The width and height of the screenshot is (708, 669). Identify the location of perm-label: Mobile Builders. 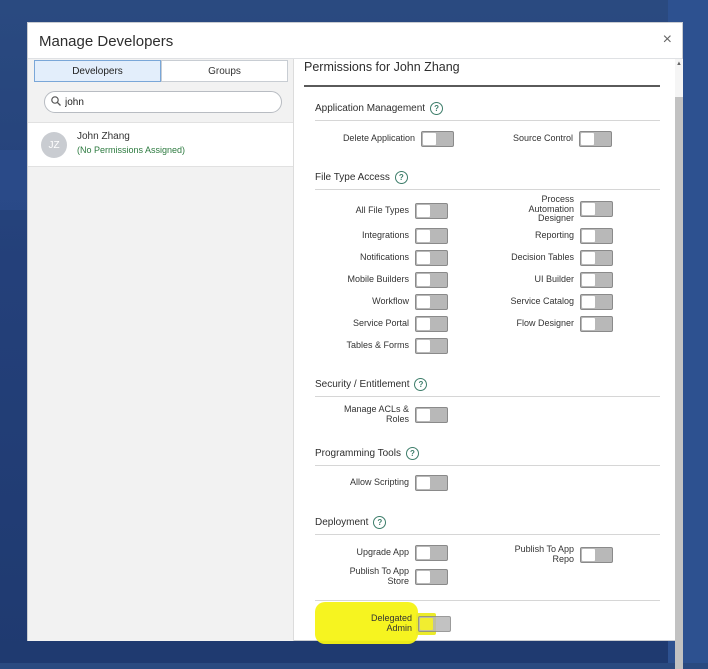
(378, 279).